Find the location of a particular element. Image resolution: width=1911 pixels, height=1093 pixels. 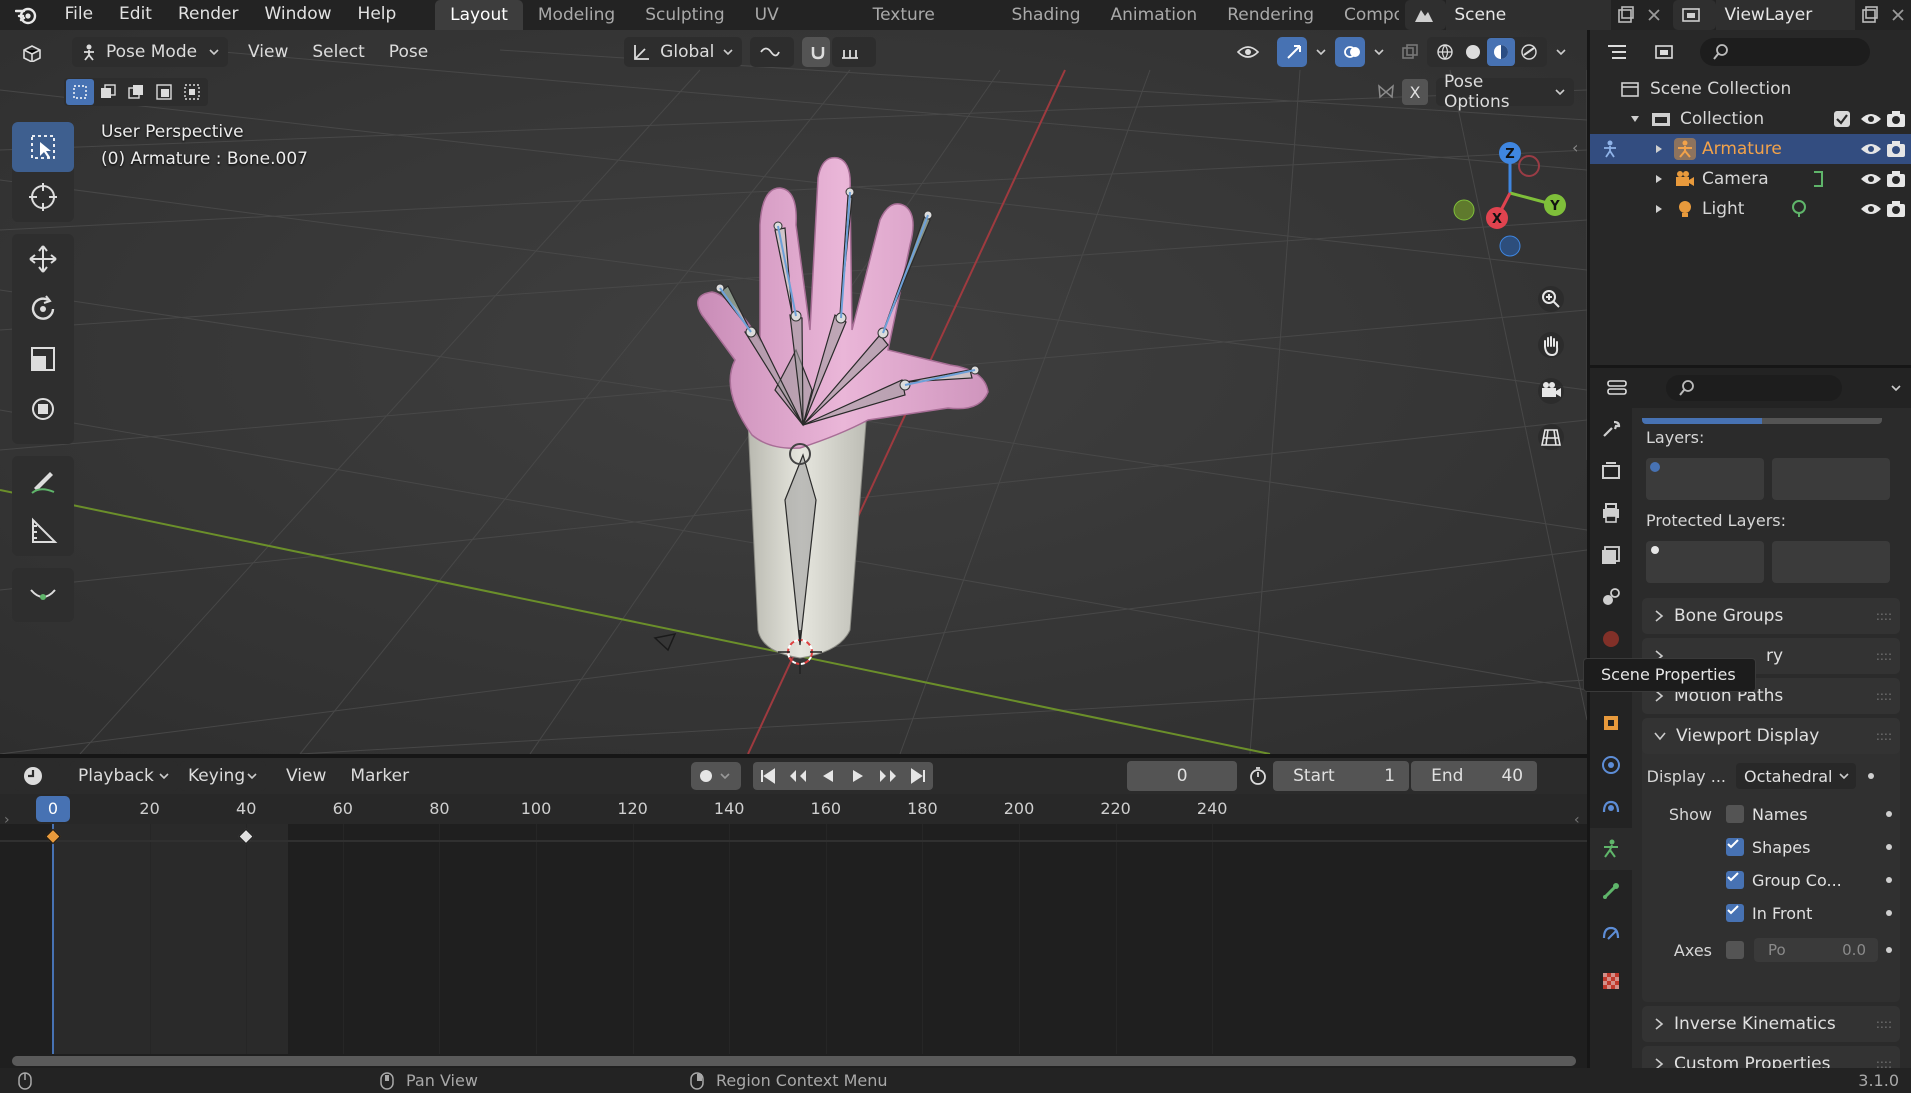

menu-window: Window is located at coordinates (298, 15).